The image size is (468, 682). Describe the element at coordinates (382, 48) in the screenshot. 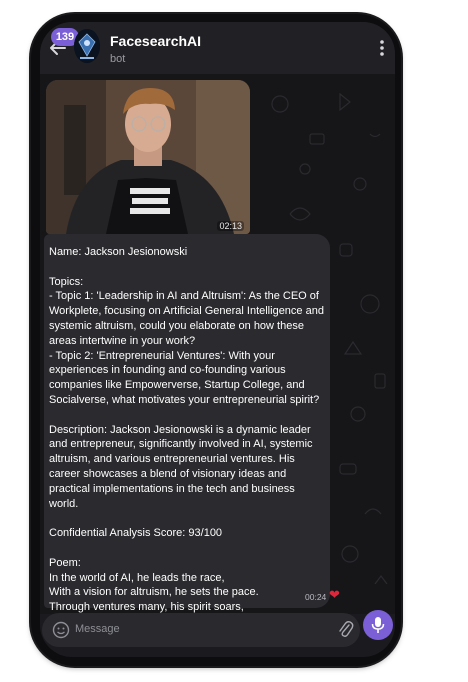

I see `vertical-dots-icon` at that location.